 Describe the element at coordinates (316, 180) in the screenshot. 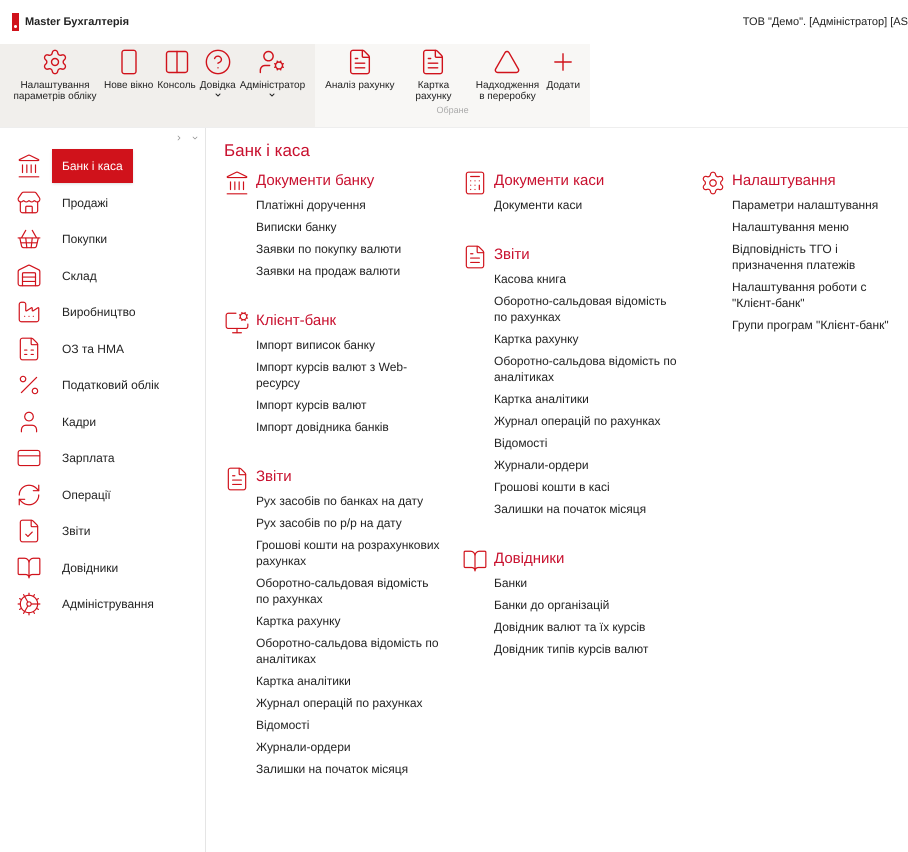

I see `section-title: Документи банку` at that location.